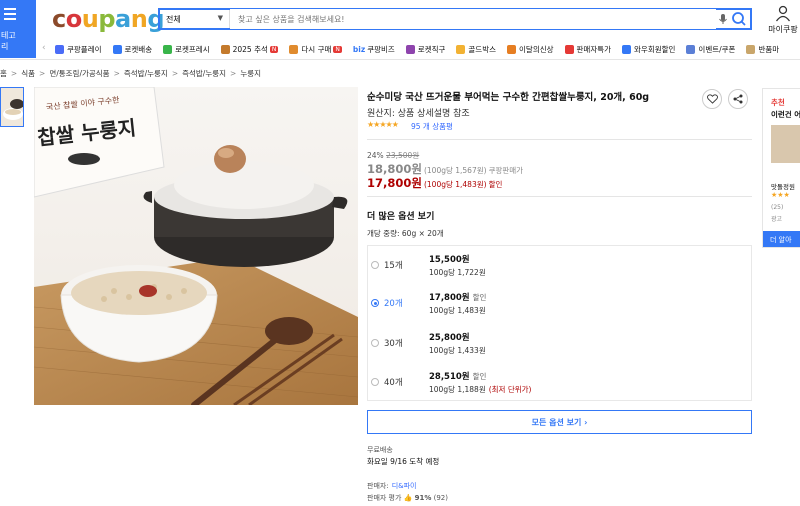 This screenshot has width=800, height=506. I want to click on nav-item: biz 쿠팡비즈, so click(374, 49).